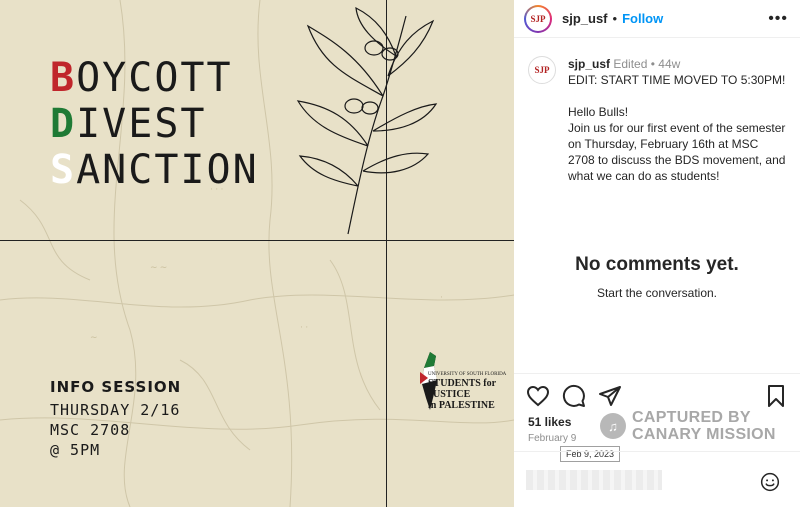 This screenshot has width=800, height=507. Describe the element at coordinates (657, 277) in the screenshot. I see `empty-comments: No comments yet. Start the conversation.` at that location.